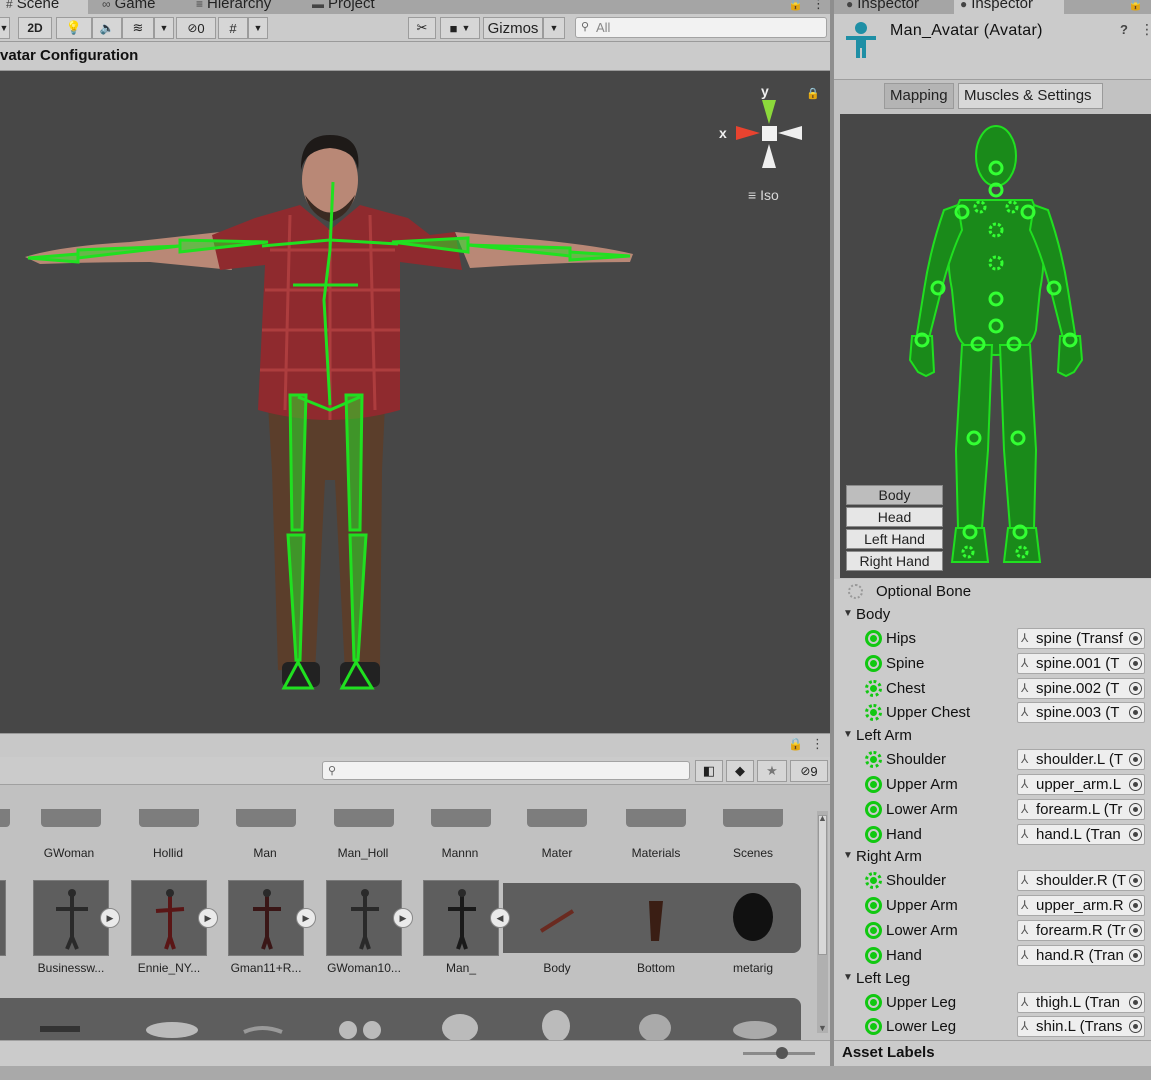 This screenshot has width=1151, height=1080. Describe the element at coordinates (795, 5) in the screenshot. I see `lock-icon: 🔒` at that location.